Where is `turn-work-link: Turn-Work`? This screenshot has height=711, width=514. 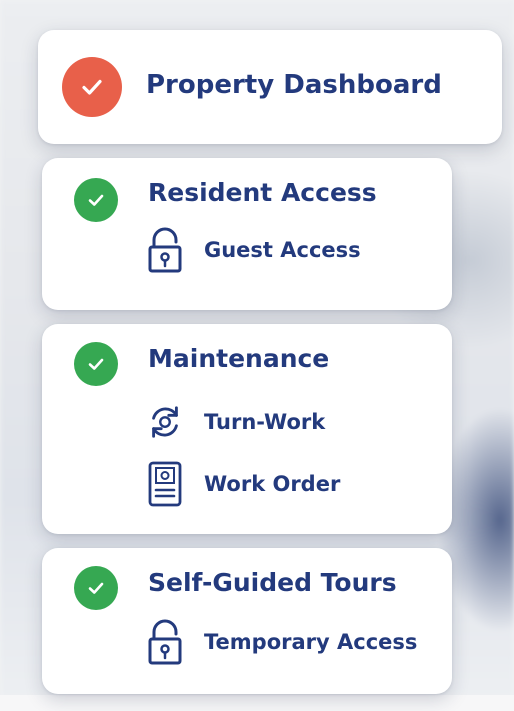 turn-work-link: Turn-Work is located at coordinates (235, 422).